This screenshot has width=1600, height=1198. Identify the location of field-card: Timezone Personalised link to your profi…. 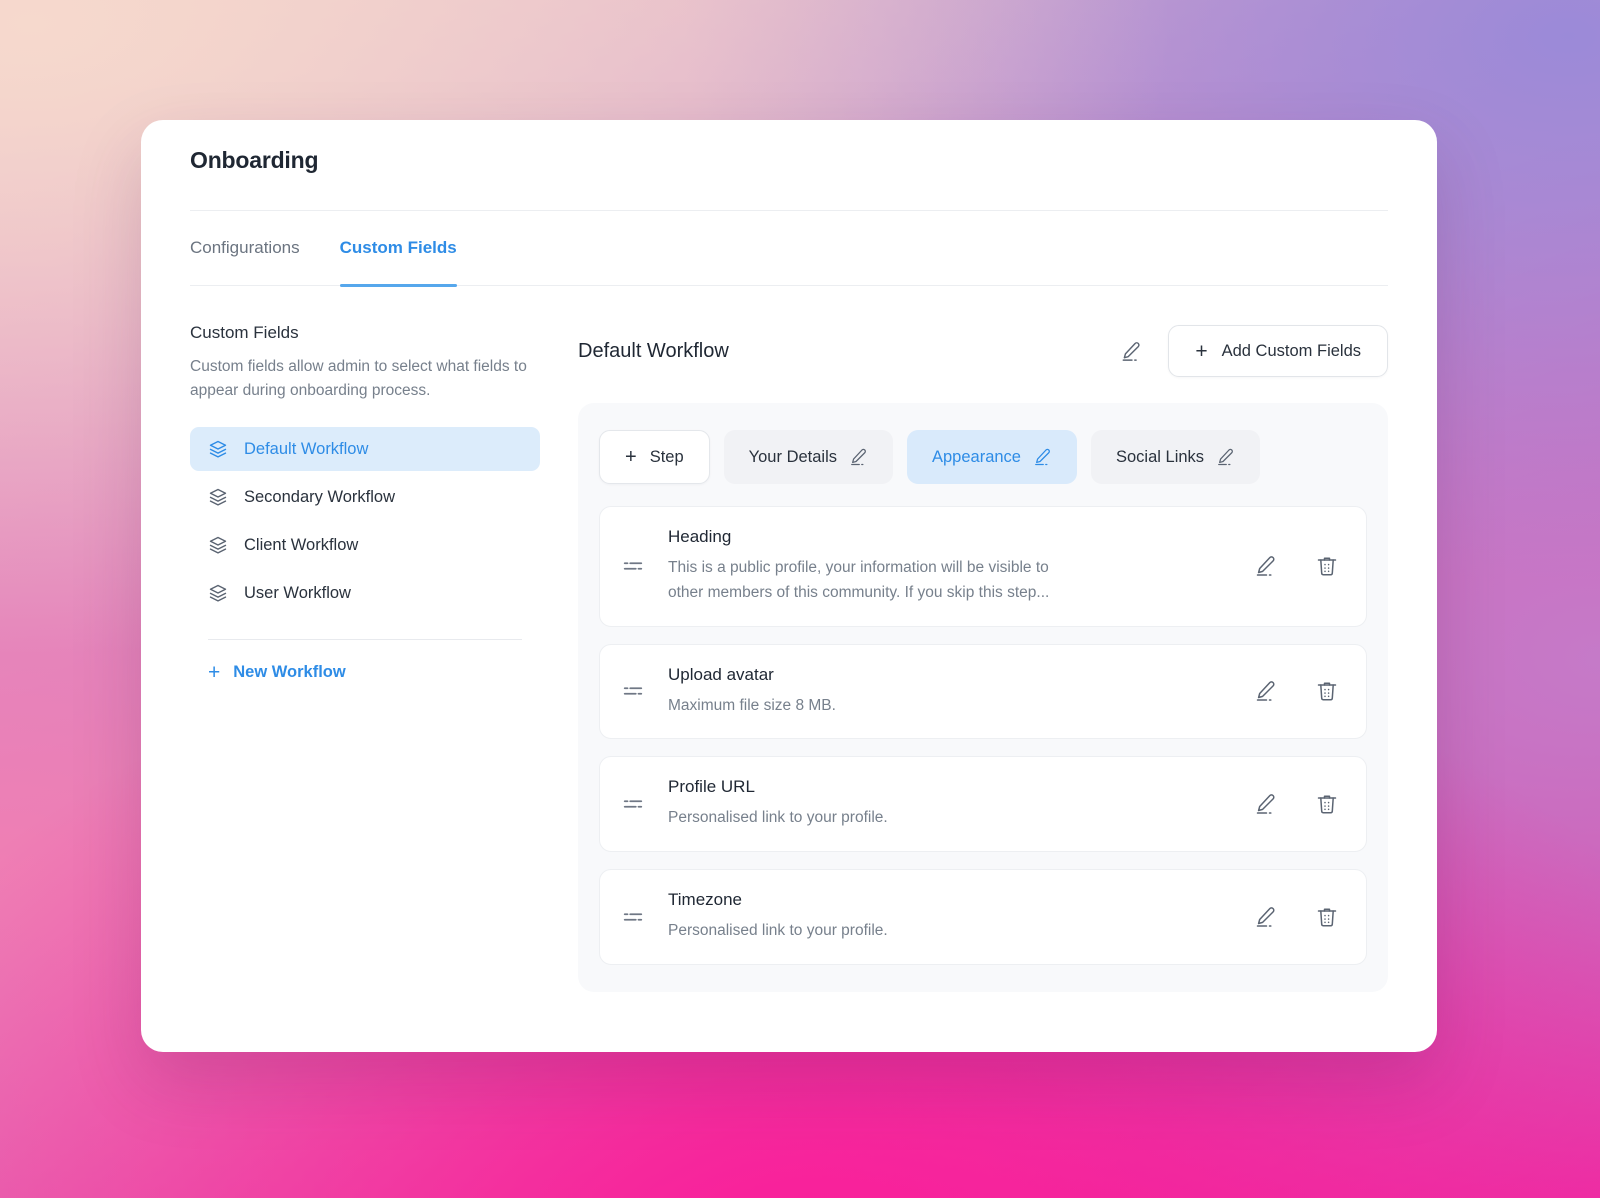
(983, 917).